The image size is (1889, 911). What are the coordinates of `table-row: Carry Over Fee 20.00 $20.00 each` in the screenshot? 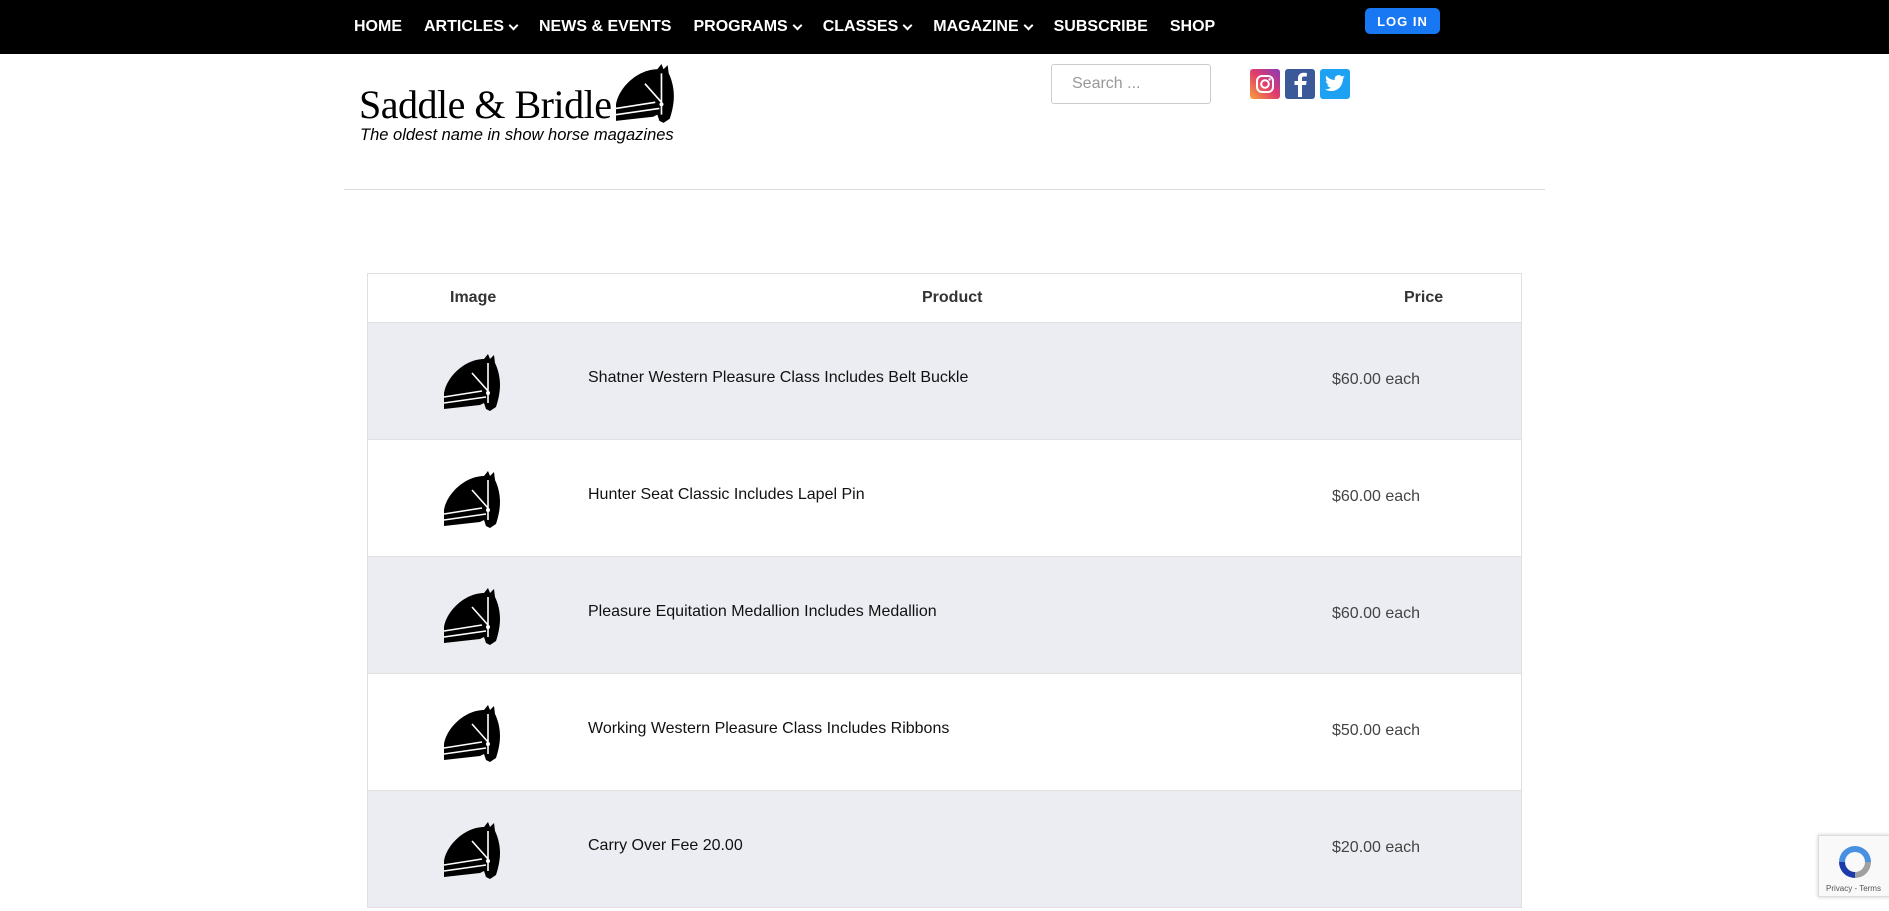 It's located at (944, 849).